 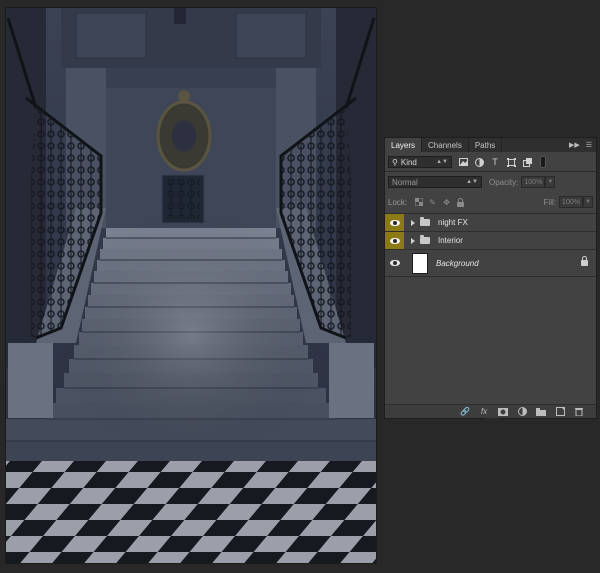 I want to click on filter-kind-select: ⚲ Kind ▲▼, so click(x=420, y=162).